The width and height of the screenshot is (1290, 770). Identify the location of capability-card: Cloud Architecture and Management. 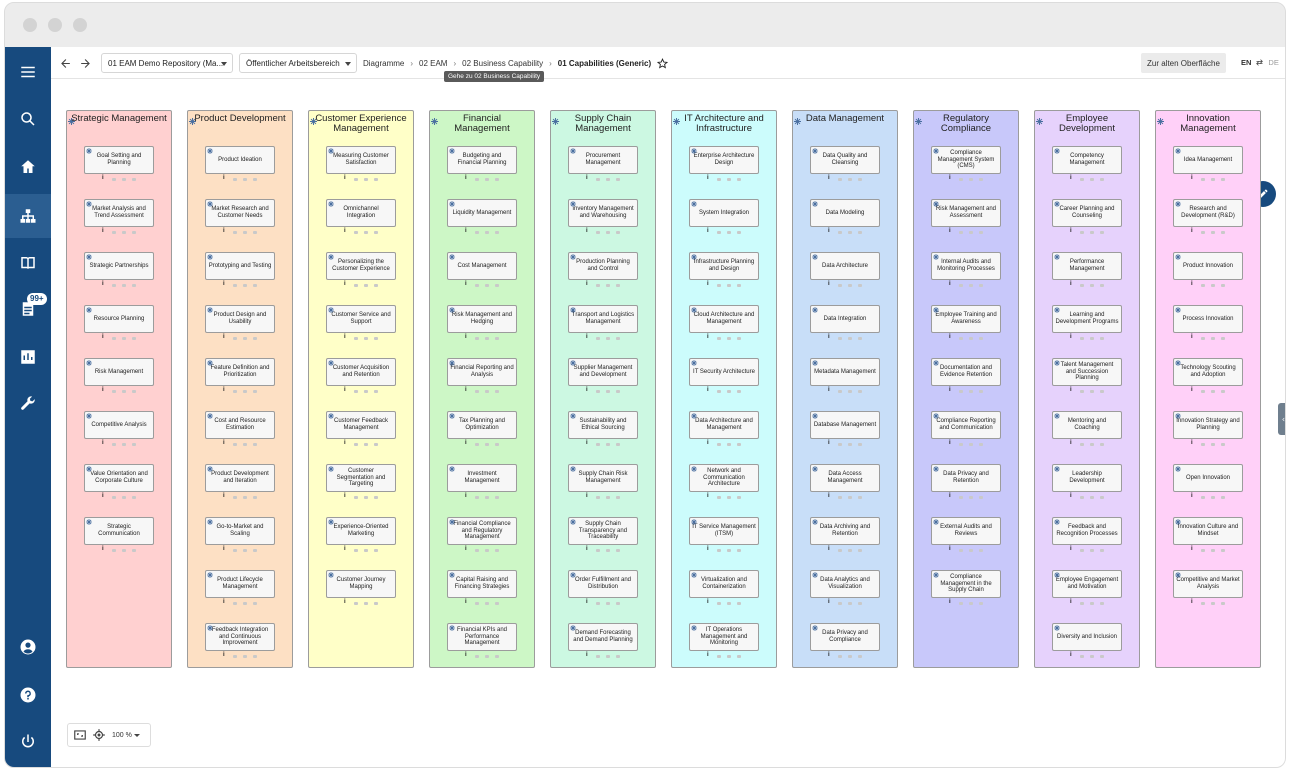
(724, 319).